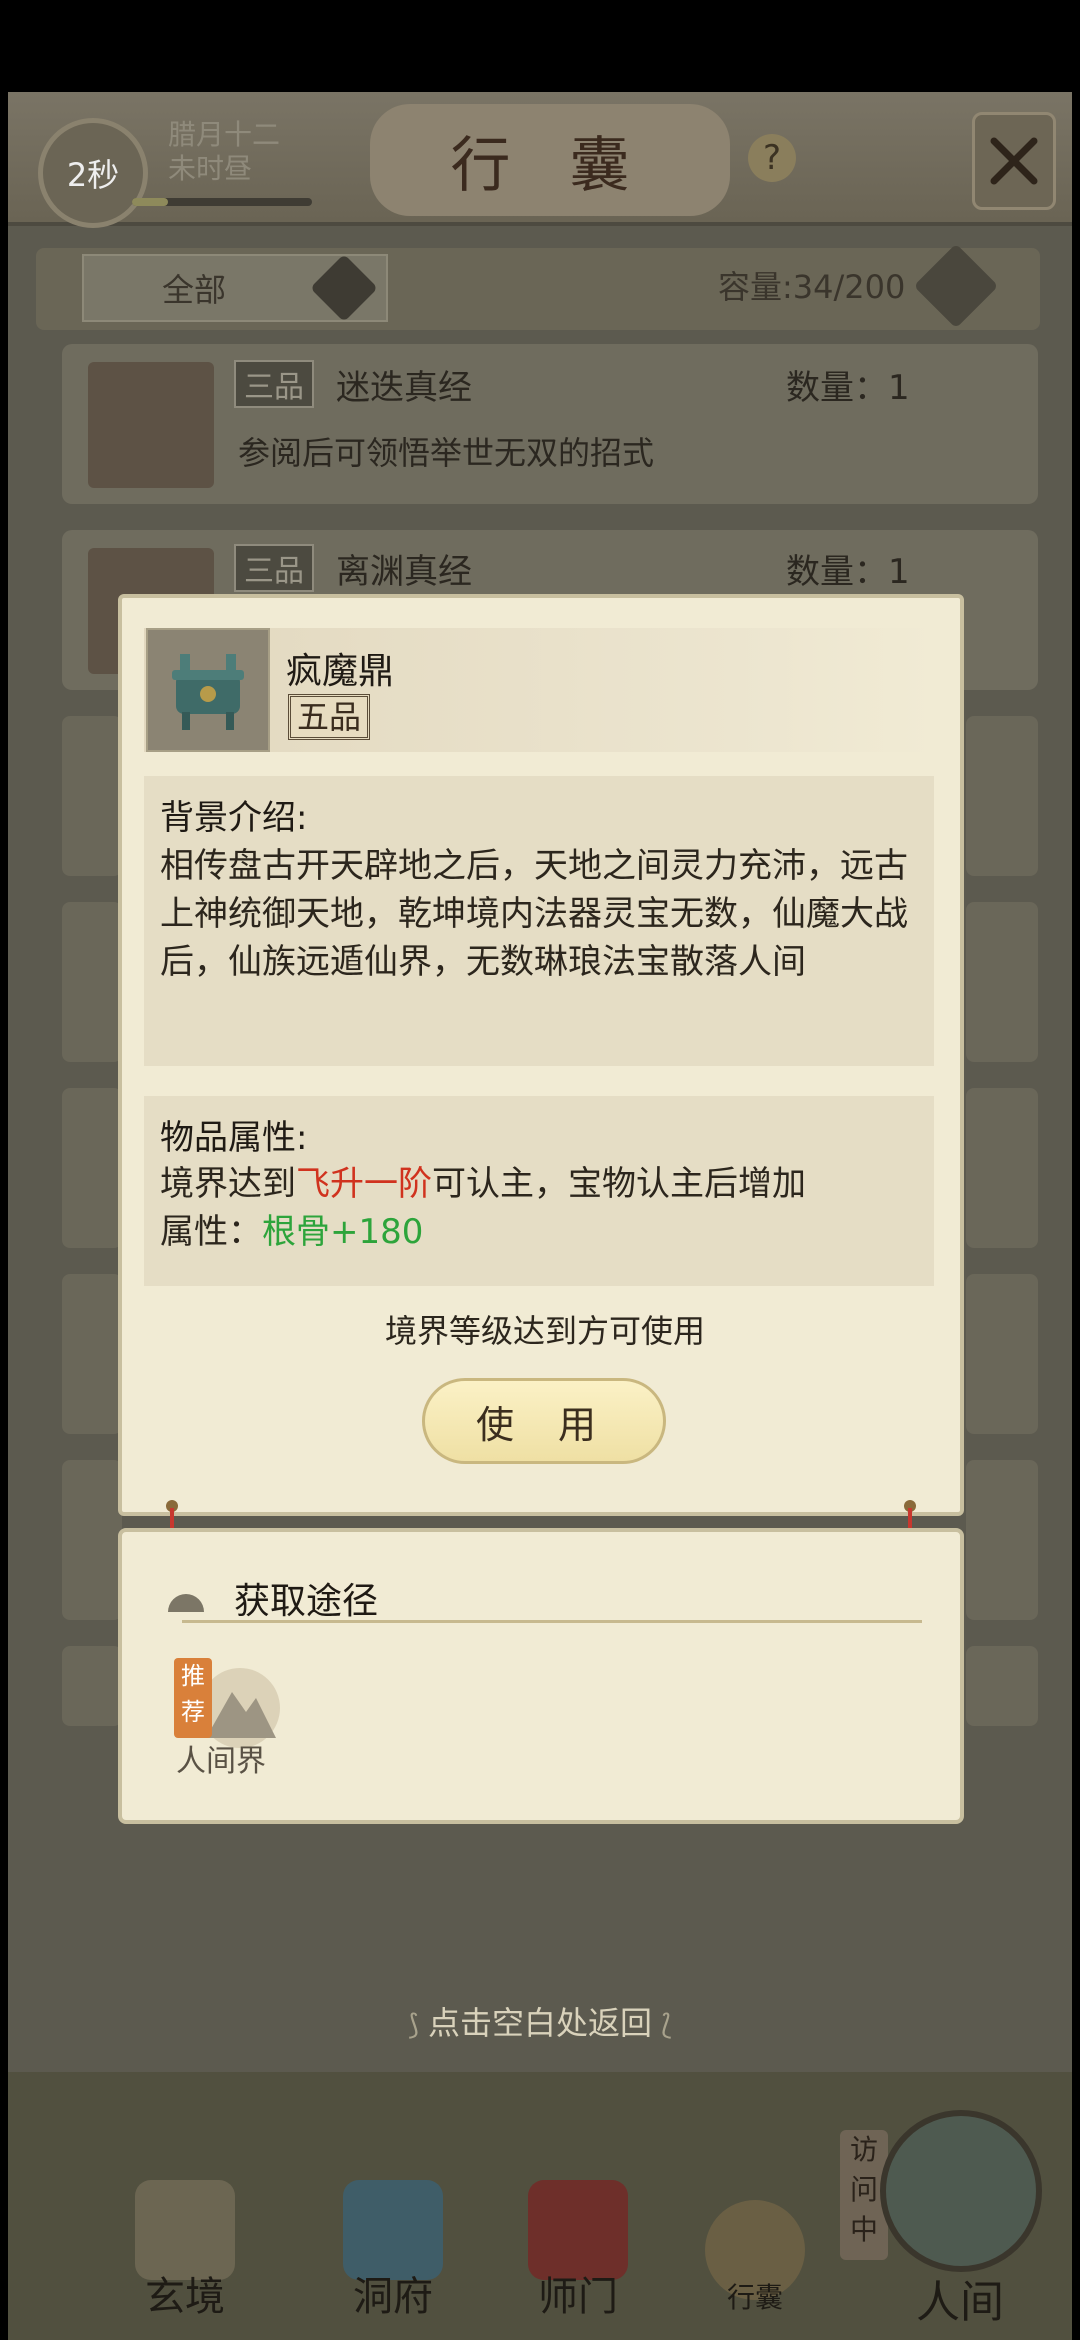  I want to click on background-title: 背景介绍:, so click(234, 818).